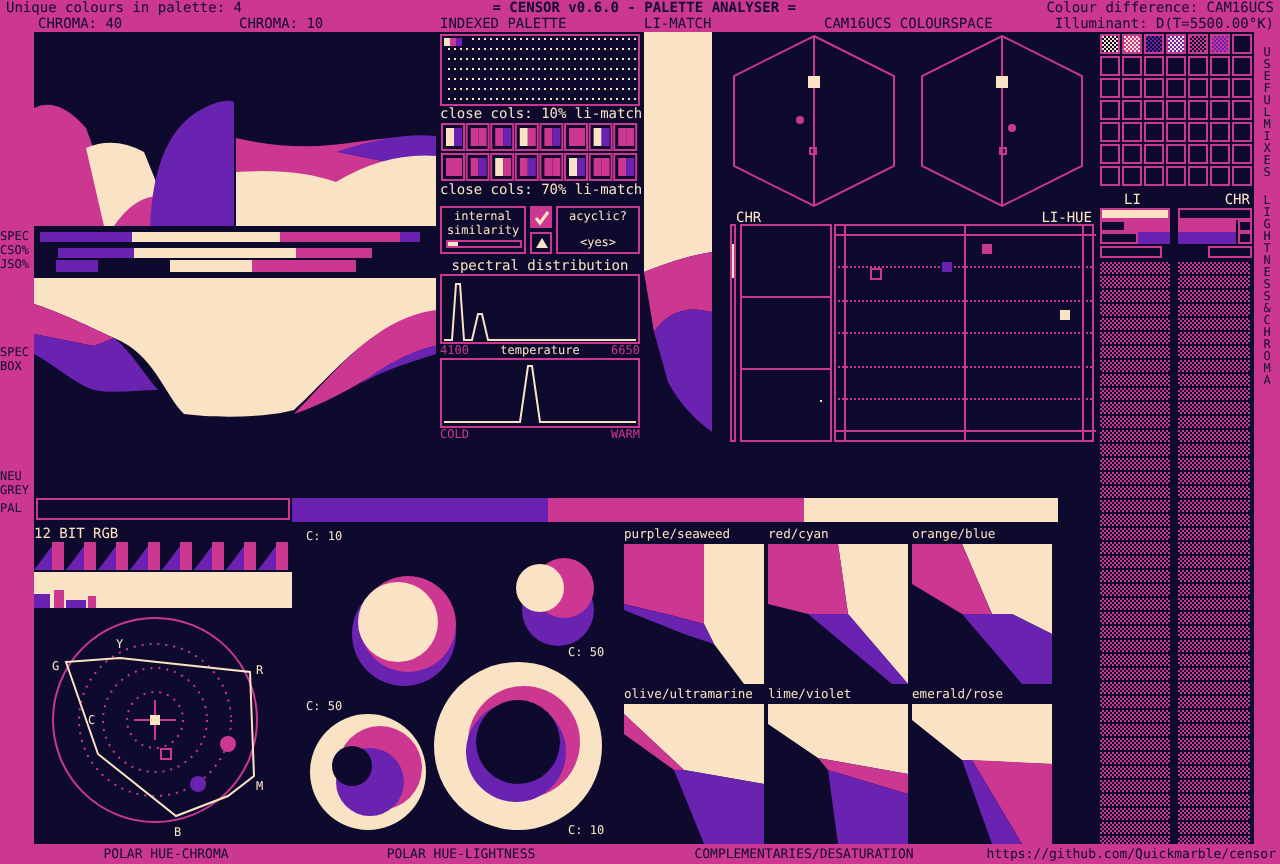  Describe the element at coordinates (483, 244) in the screenshot. I see `similarity-slider` at that location.